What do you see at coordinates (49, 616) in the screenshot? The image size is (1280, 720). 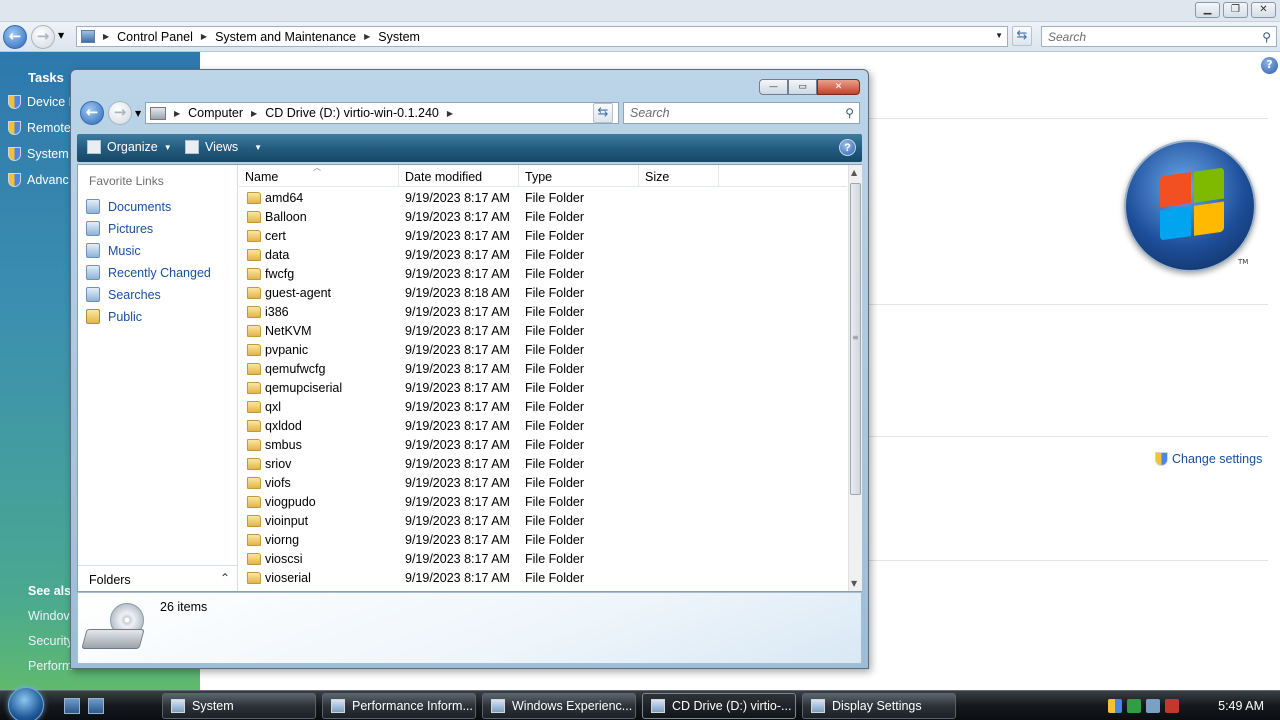 I see `see-also-windows-update: Windov` at bounding box center [49, 616].